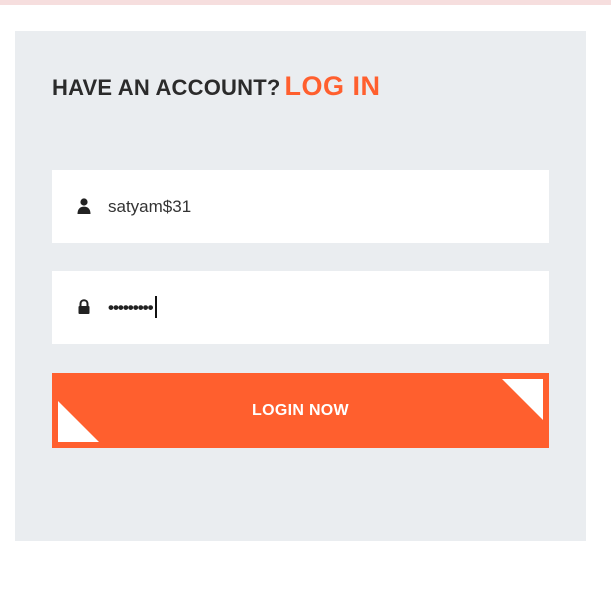 The image size is (611, 591). I want to click on user-icon, so click(84, 206).